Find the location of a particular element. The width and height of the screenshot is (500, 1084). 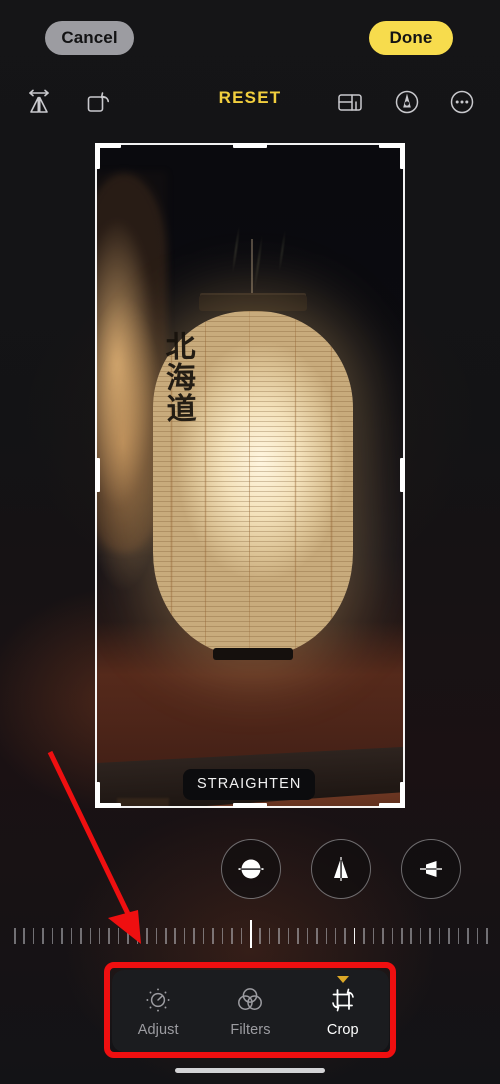

photo-small-lamp is located at coordinates (143, 803).